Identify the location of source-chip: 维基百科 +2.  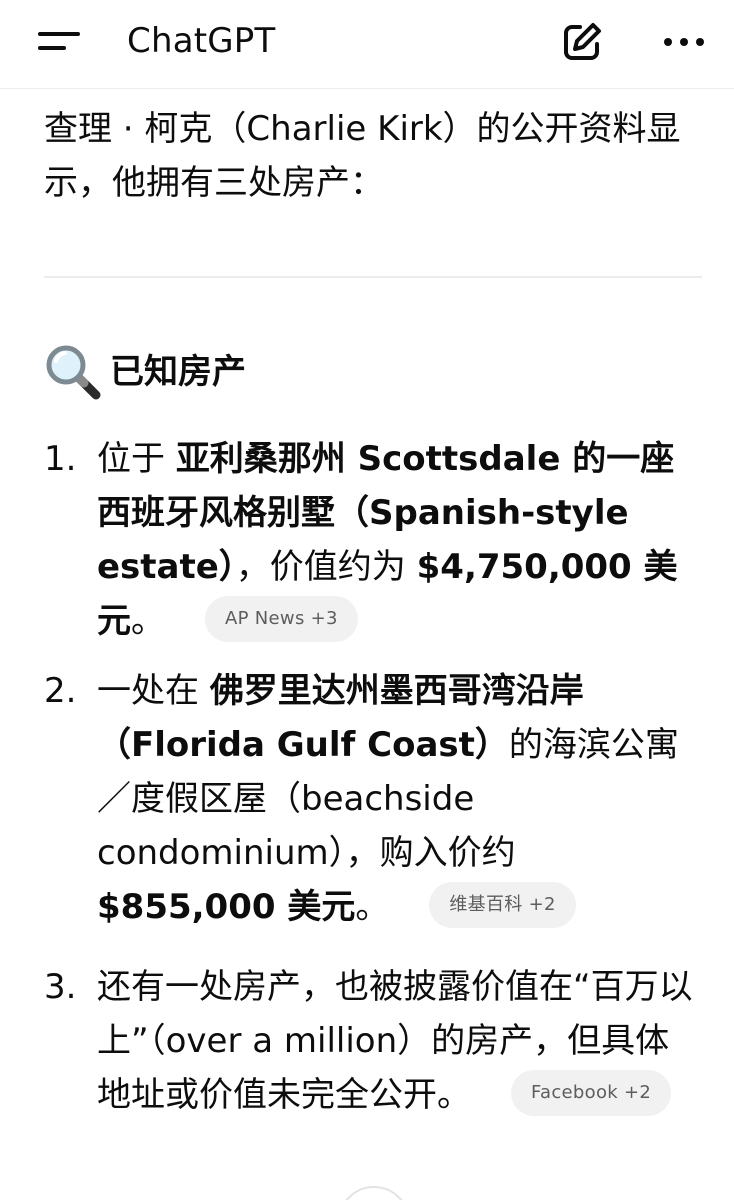
(502, 904).